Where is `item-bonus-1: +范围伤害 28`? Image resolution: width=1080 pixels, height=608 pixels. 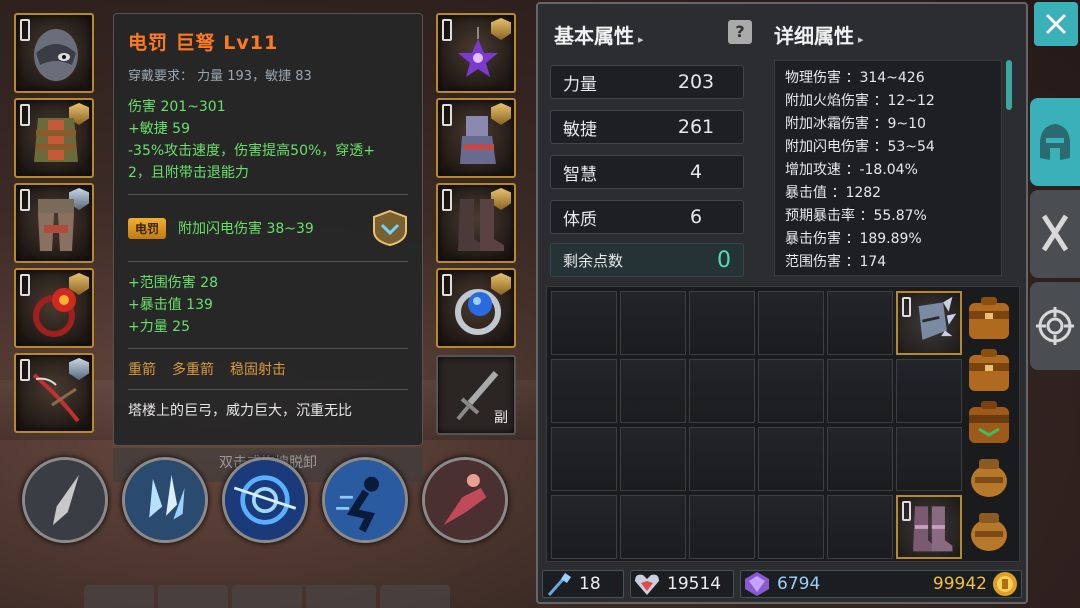 item-bonus-1: +范围伤害 28 is located at coordinates (173, 283).